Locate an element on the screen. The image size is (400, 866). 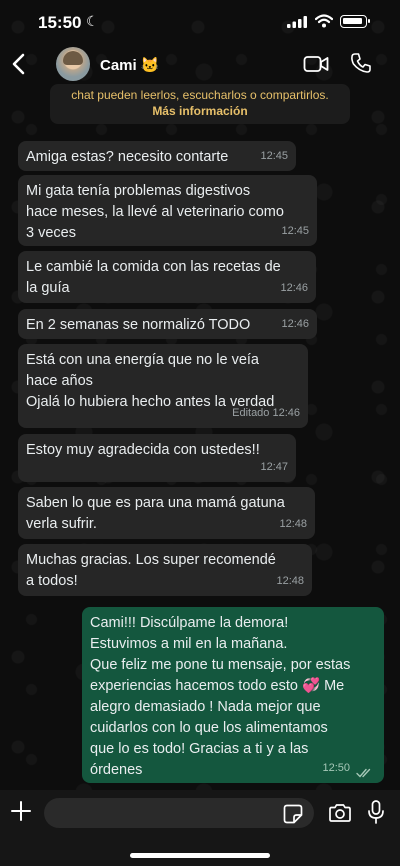
home-indicator is located at coordinates (200, 855).